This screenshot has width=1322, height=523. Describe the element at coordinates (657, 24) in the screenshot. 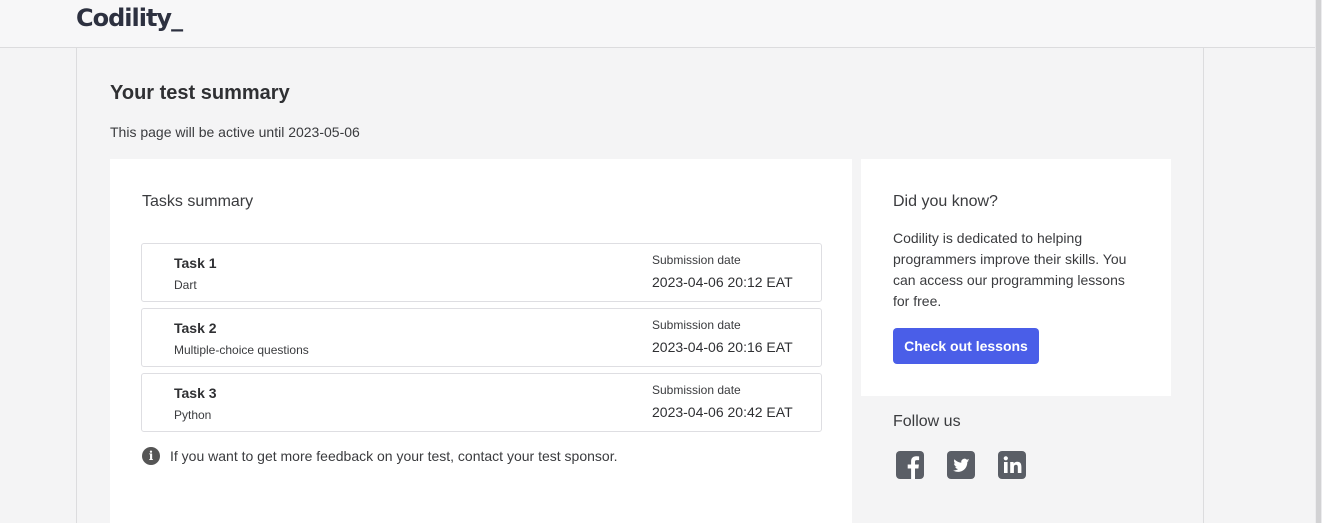

I see `top-bar: Codility_` at that location.